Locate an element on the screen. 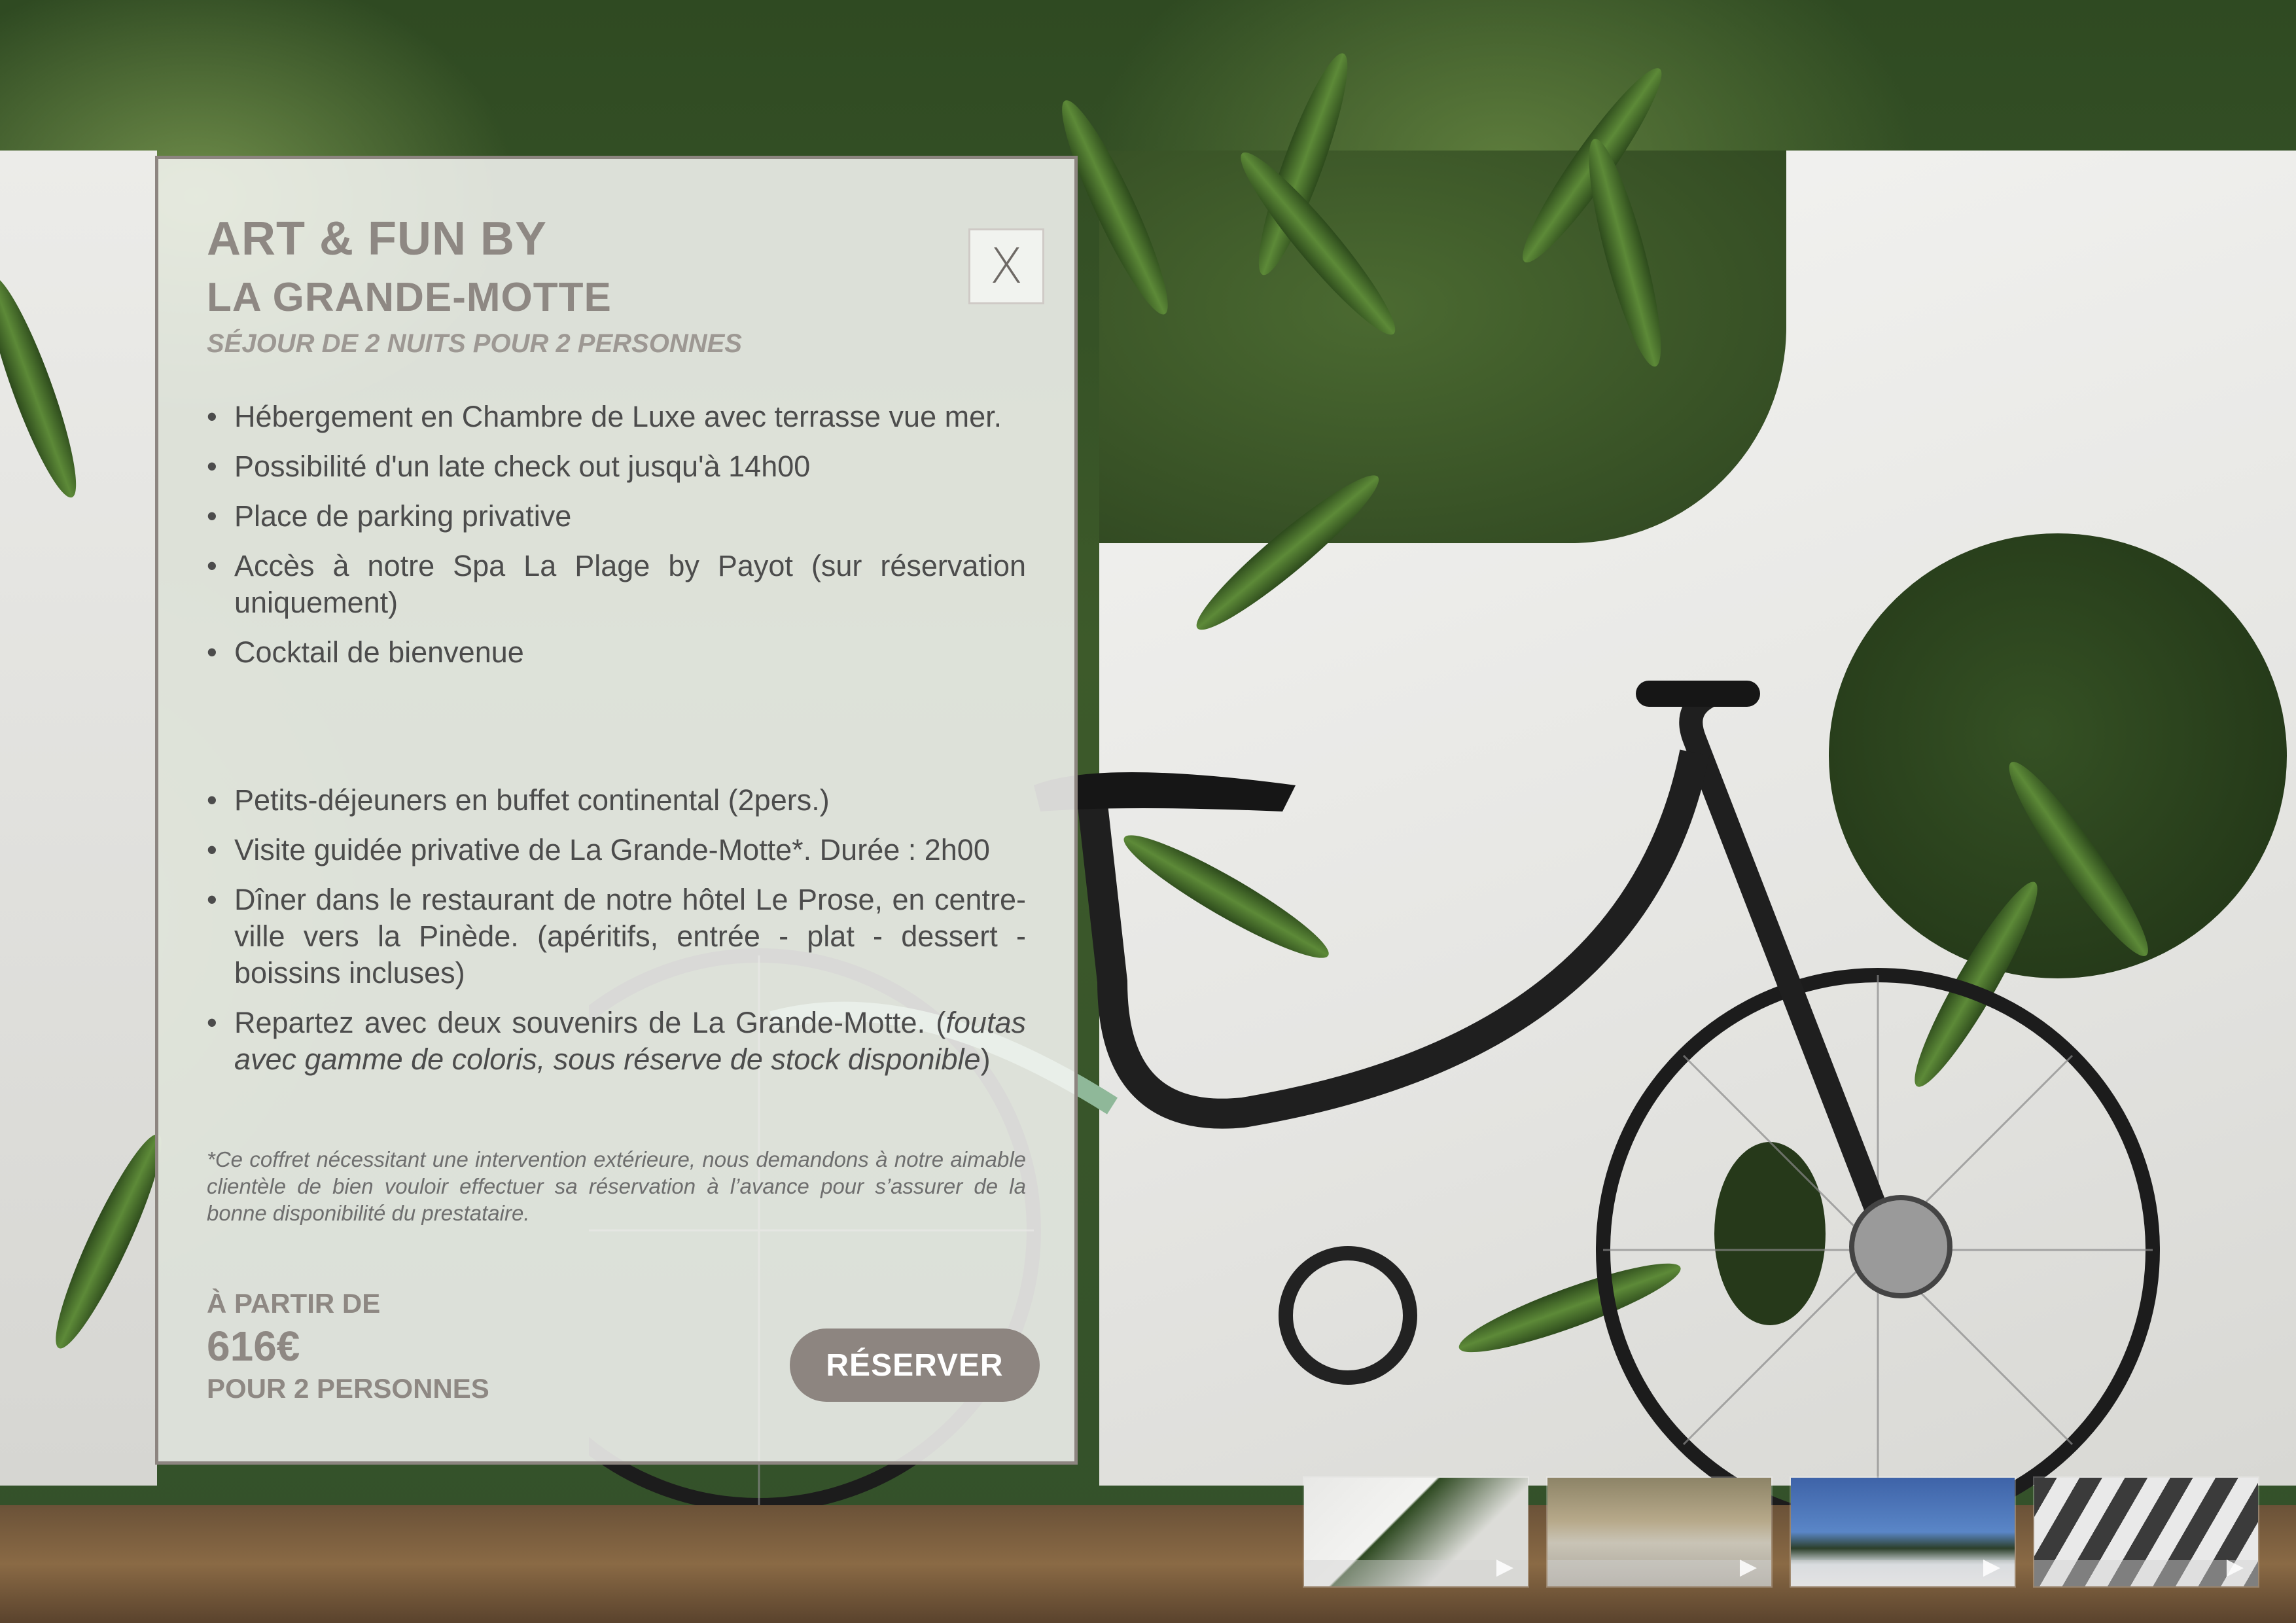 The image size is (2296, 1623). wall-notch-foliage is located at coordinates (1442, 347).